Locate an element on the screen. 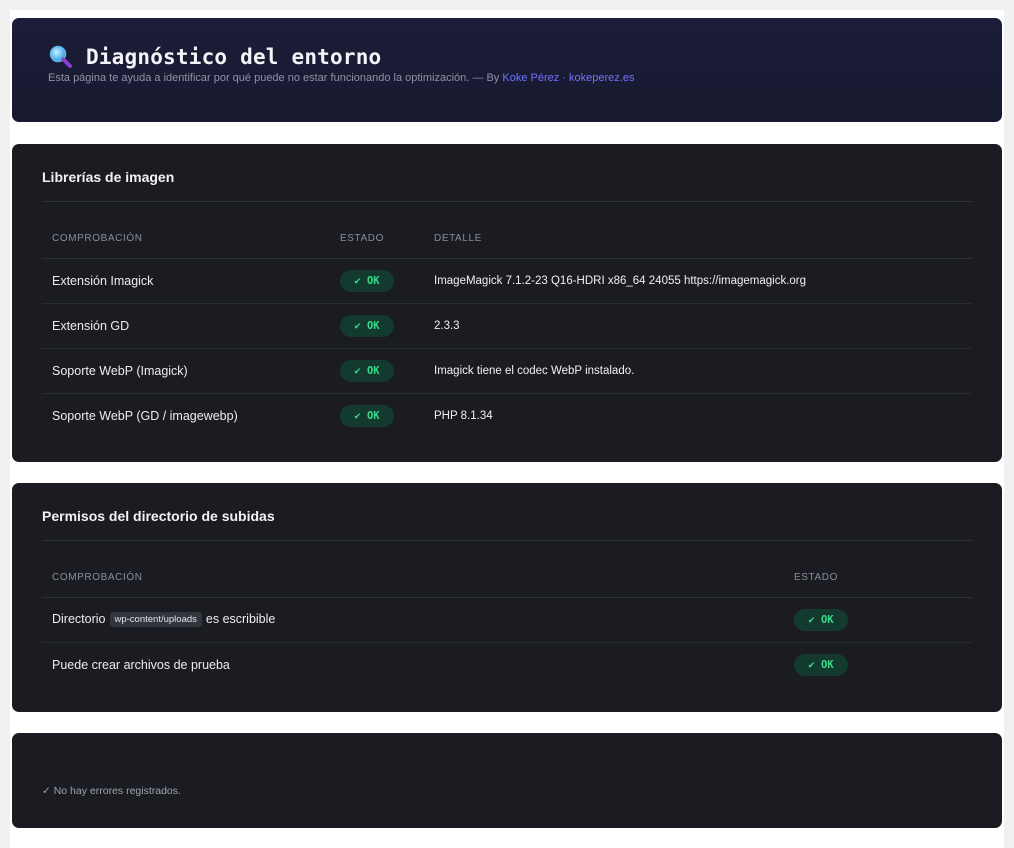 This screenshot has height=848, width=1014. page-title-row: Diagnóstico del entorno is located at coordinates (525, 57).